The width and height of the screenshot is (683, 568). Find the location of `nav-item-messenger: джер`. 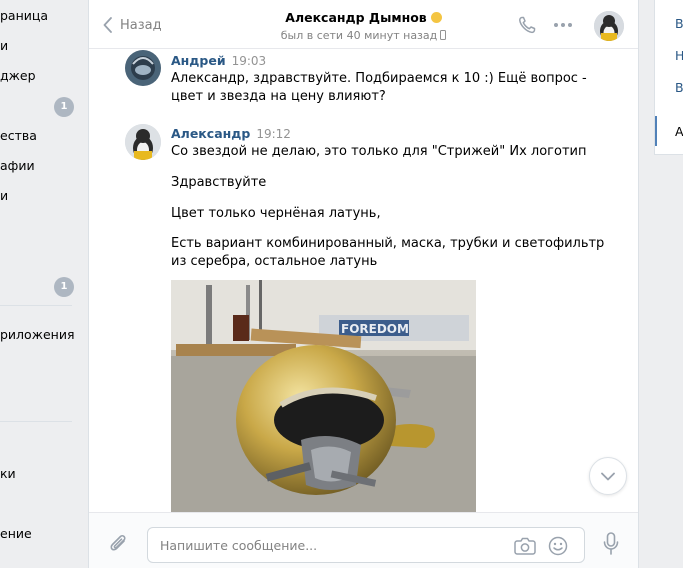

nav-item-messenger: джер is located at coordinates (38, 76).